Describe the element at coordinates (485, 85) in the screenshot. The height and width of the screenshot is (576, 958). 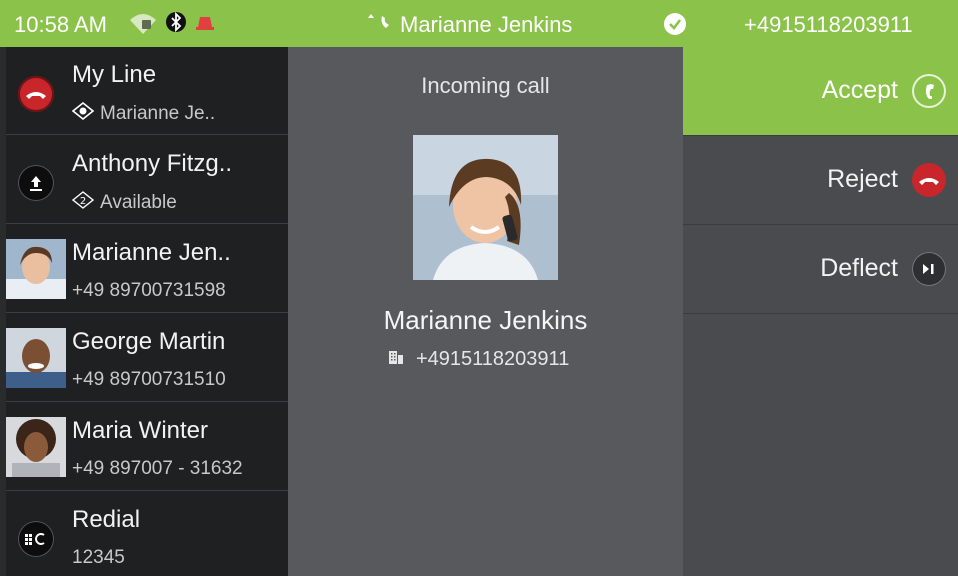
I see `incoming-call-label: Incoming call` at that location.